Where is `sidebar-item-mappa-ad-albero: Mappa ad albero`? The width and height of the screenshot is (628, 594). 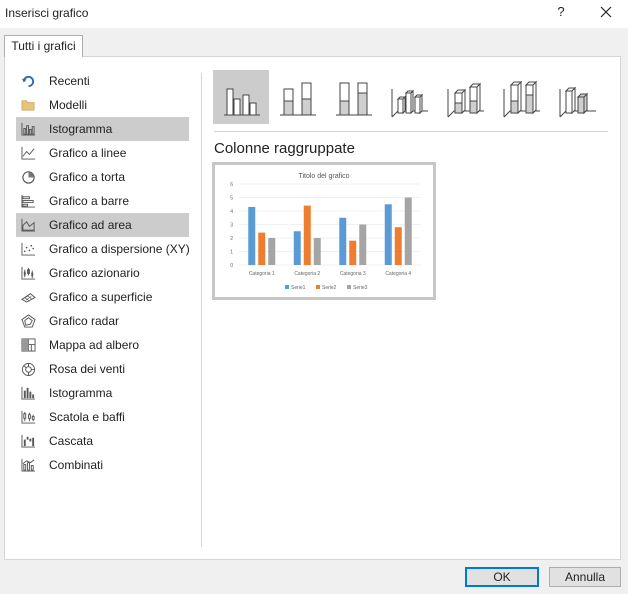 sidebar-item-mappa-ad-albero: Mappa ad albero is located at coordinates (102, 345).